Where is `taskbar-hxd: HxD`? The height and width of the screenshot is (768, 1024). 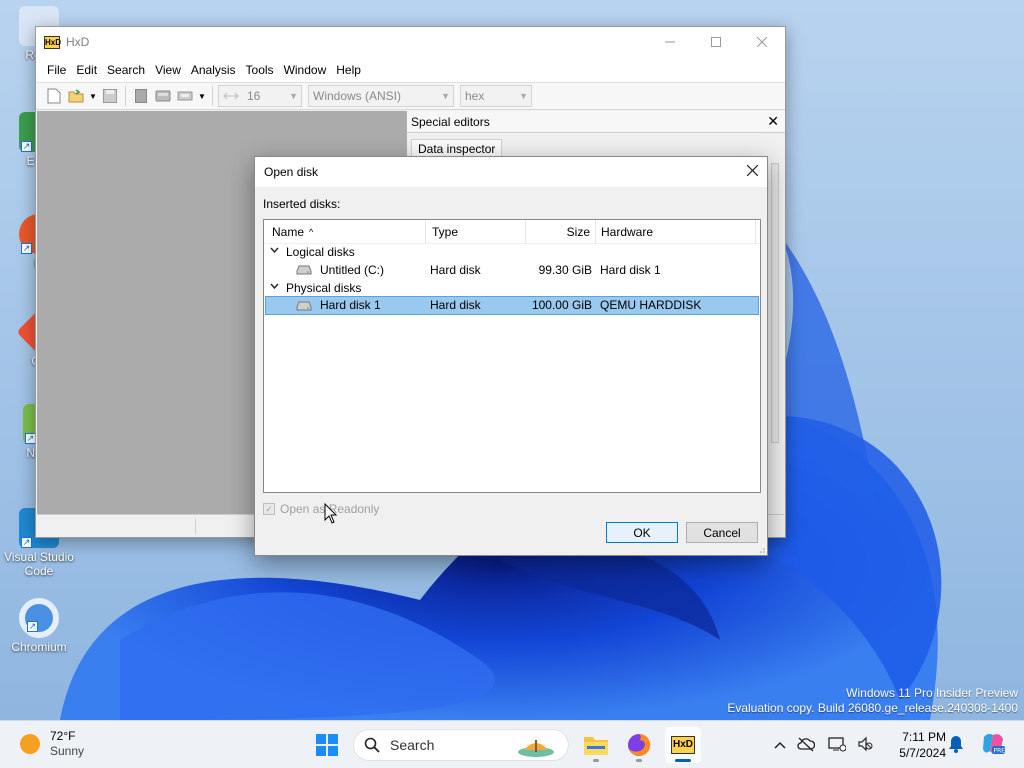 taskbar-hxd: HxD is located at coordinates (683, 745).